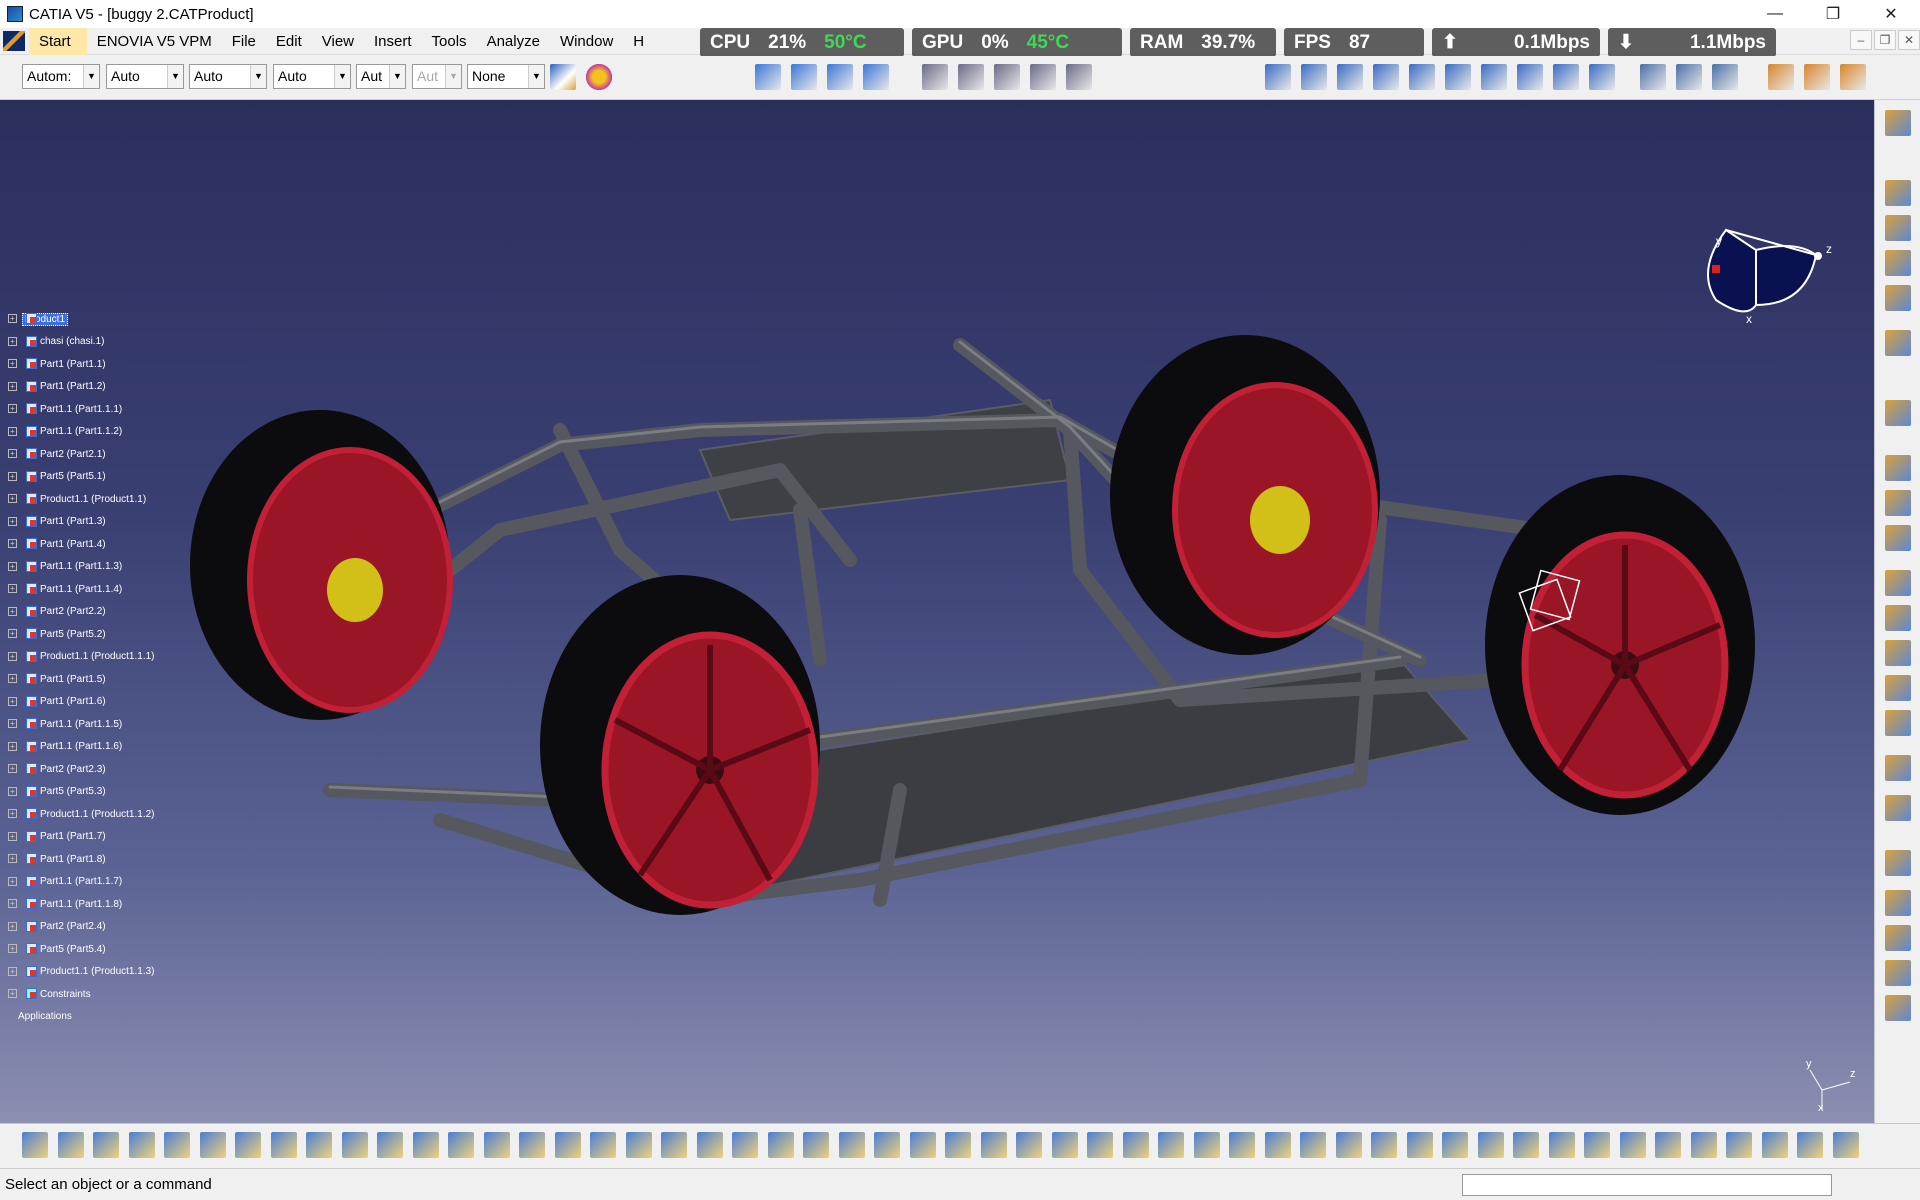 The image size is (1920, 1200). Describe the element at coordinates (1775, 14) in the screenshot. I see `minimize-button: —` at that location.